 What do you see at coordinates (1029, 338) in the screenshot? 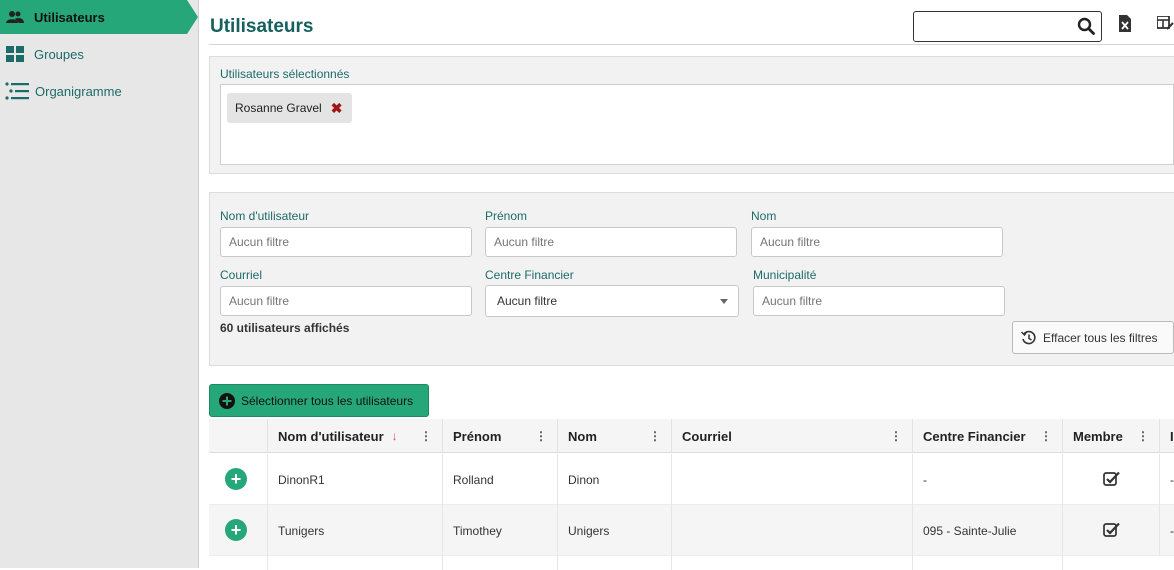
I see `reset-history-icon` at bounding box center [1029, 338].